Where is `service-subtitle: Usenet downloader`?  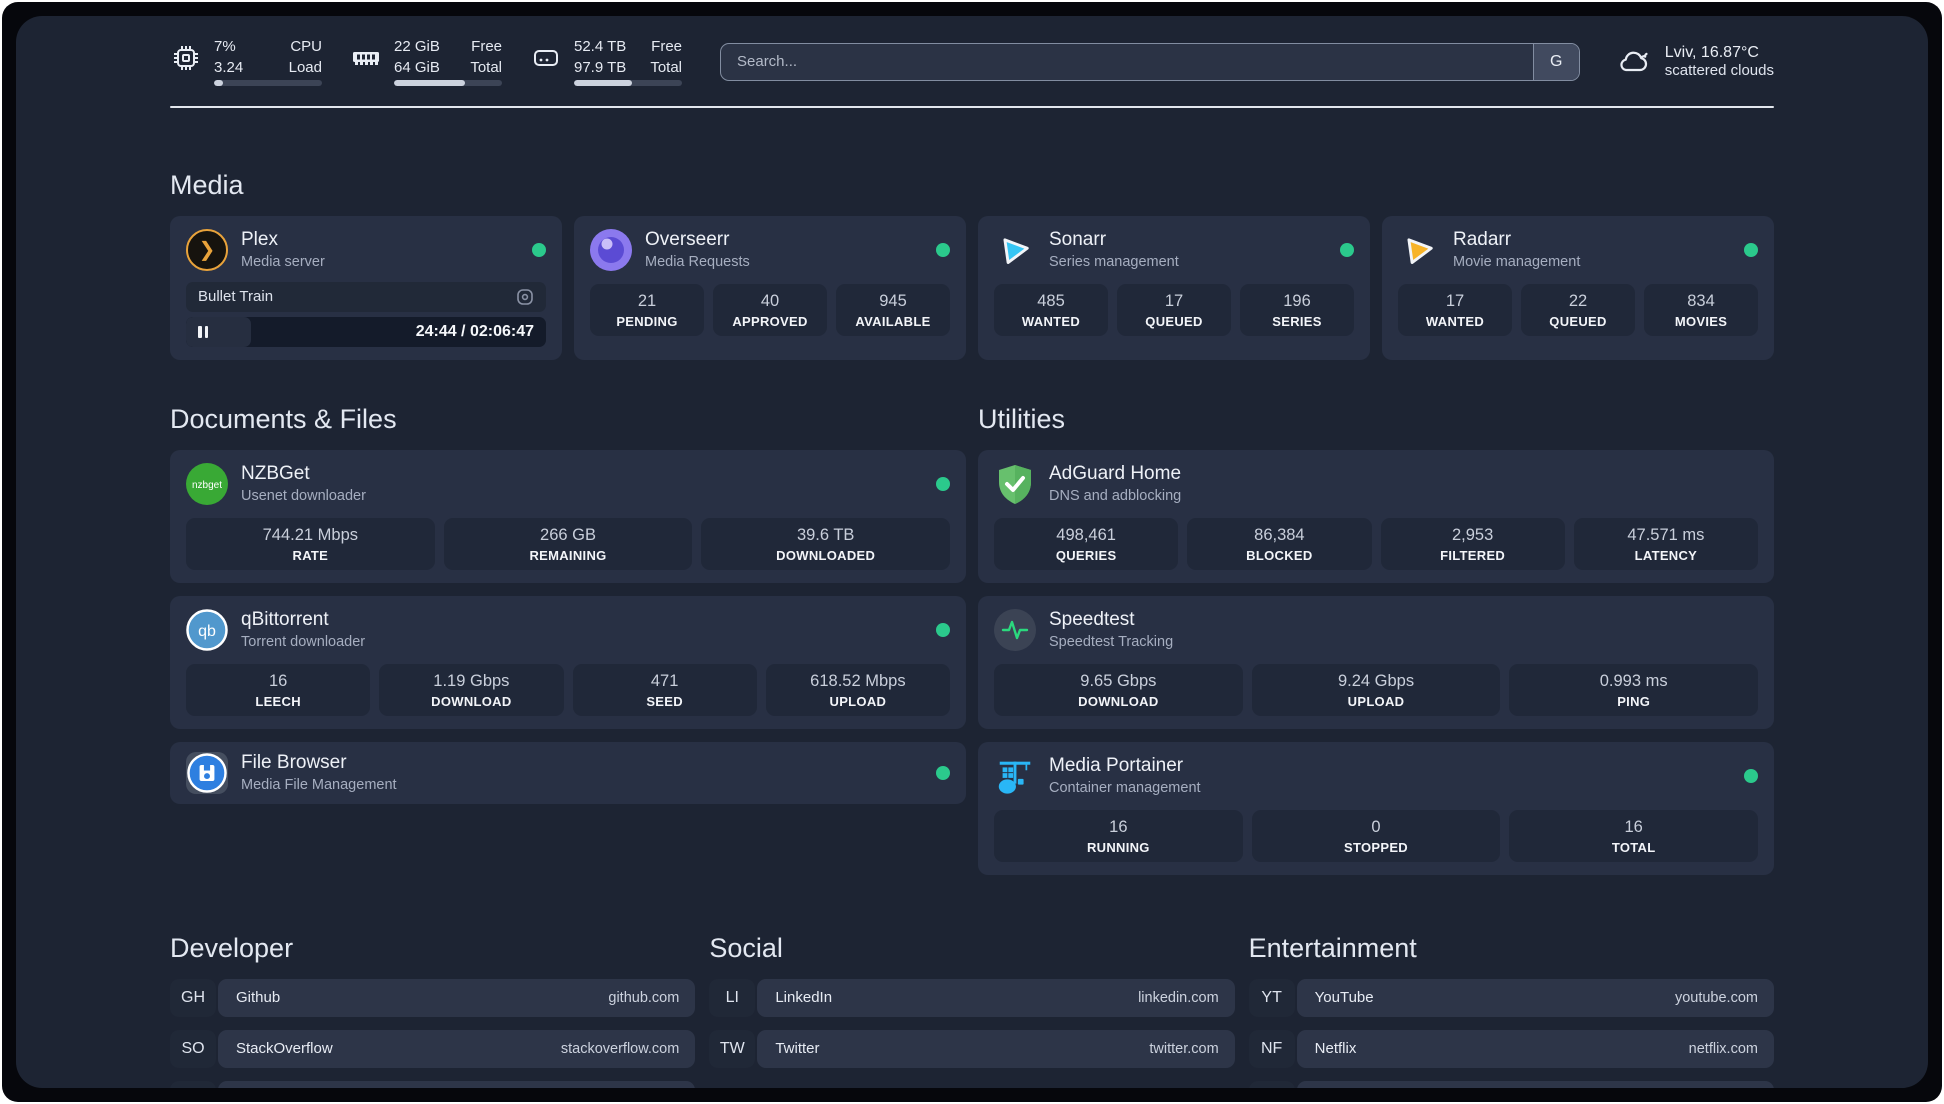
service-subtitle: Usenet downloader is located at coordinates (303, 496).